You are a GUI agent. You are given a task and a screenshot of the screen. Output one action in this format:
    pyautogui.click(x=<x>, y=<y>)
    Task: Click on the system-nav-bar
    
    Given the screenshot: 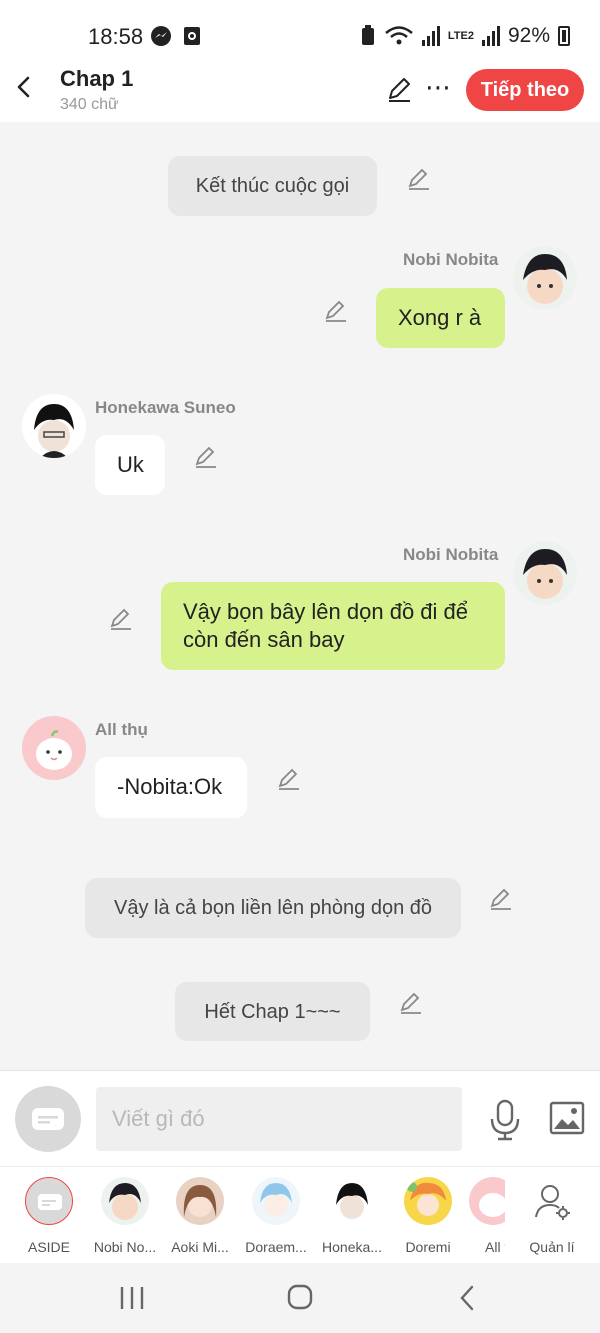 What is the action you would take?
    pyautogui.click(x=300, y=1298)
    